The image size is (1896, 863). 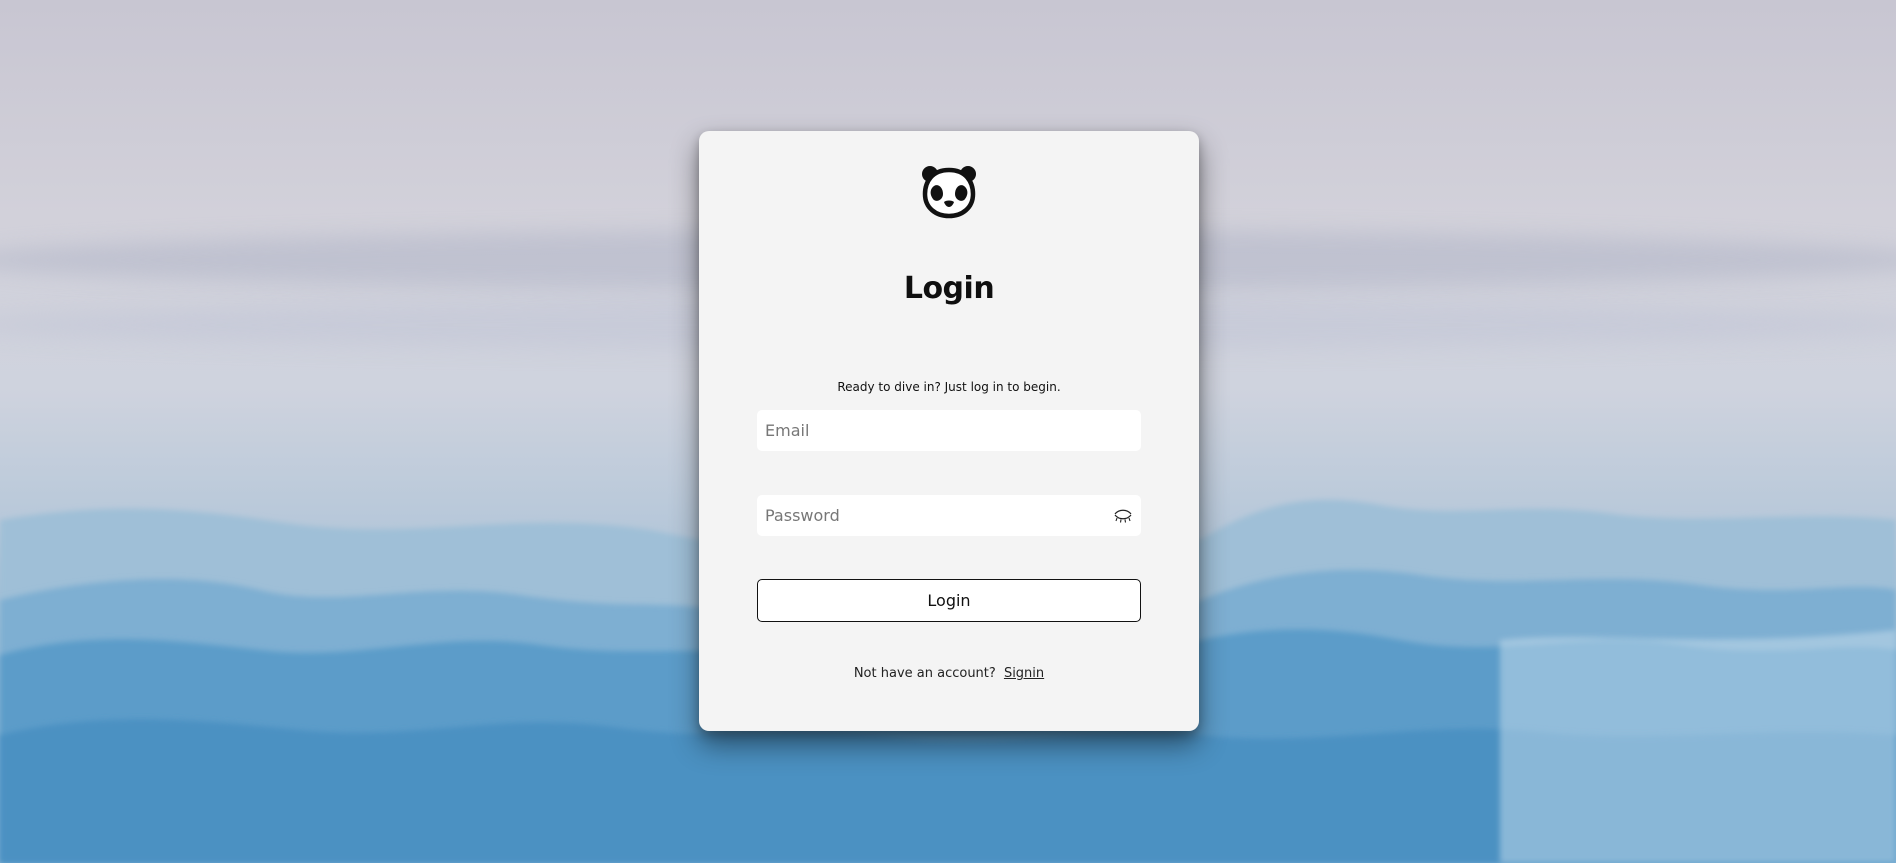 I want to click on login-subtitle: Ready to dive in? Just log in to begin., so click(x=949, y=387).